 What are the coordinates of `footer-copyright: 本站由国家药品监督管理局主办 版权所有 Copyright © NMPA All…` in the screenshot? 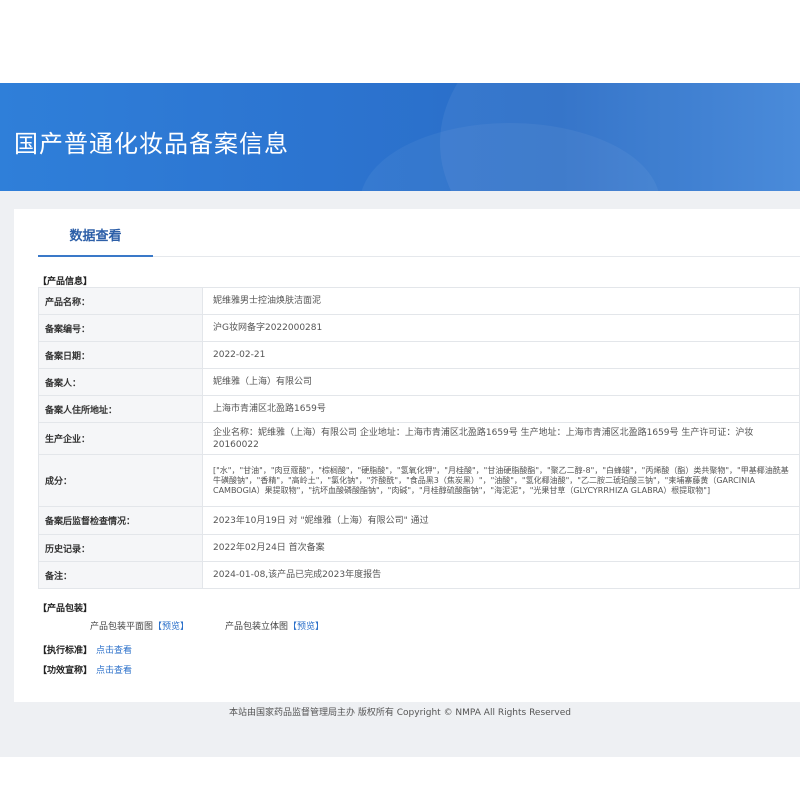 It's located at (400, 713).